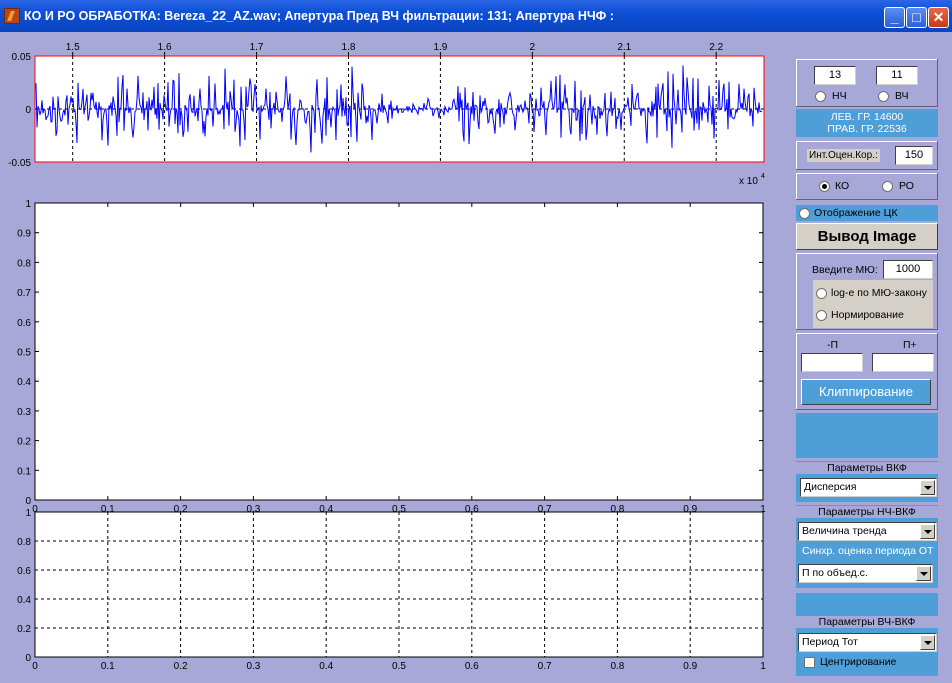  I want to click on plus-p-input, so click(903, 362).